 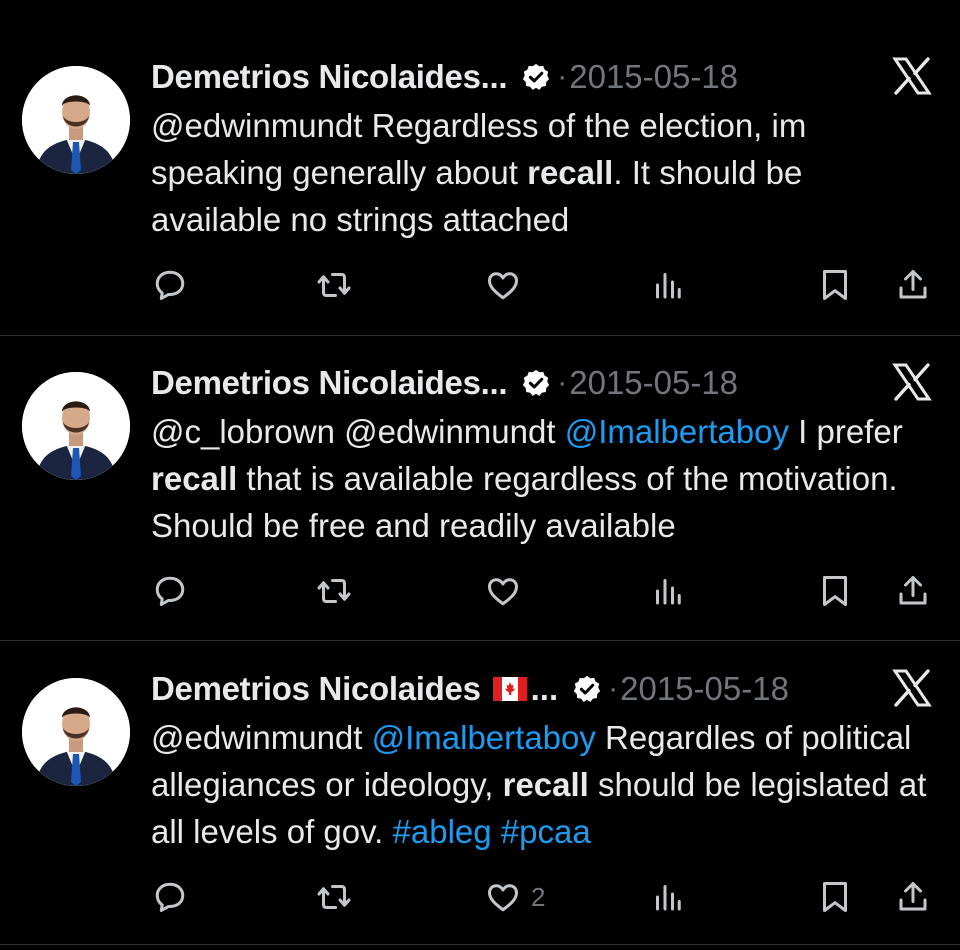 I want to click on tweet-text-segment: I prefer, so click(x=845, y=431).